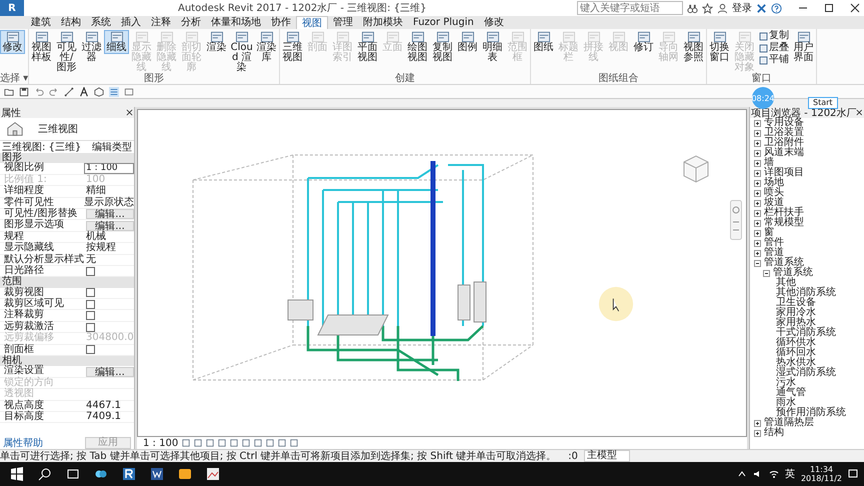 Image resolution: width=864 pixels, height=486 pixels. I want to click on notification-icon, so click(853, 474).